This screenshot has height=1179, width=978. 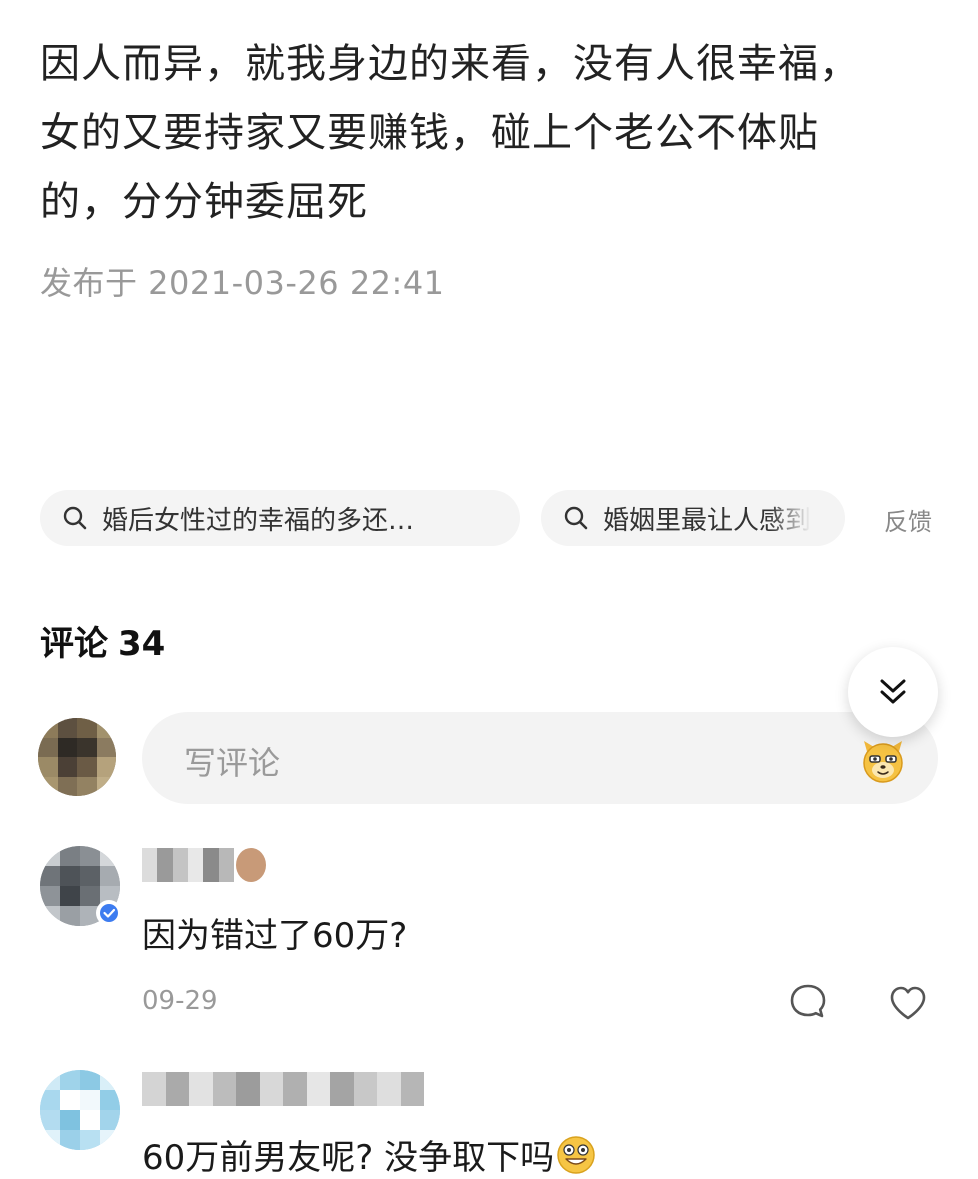 I want to click on comment-date: 09-29, so click(x=180, y=1001).